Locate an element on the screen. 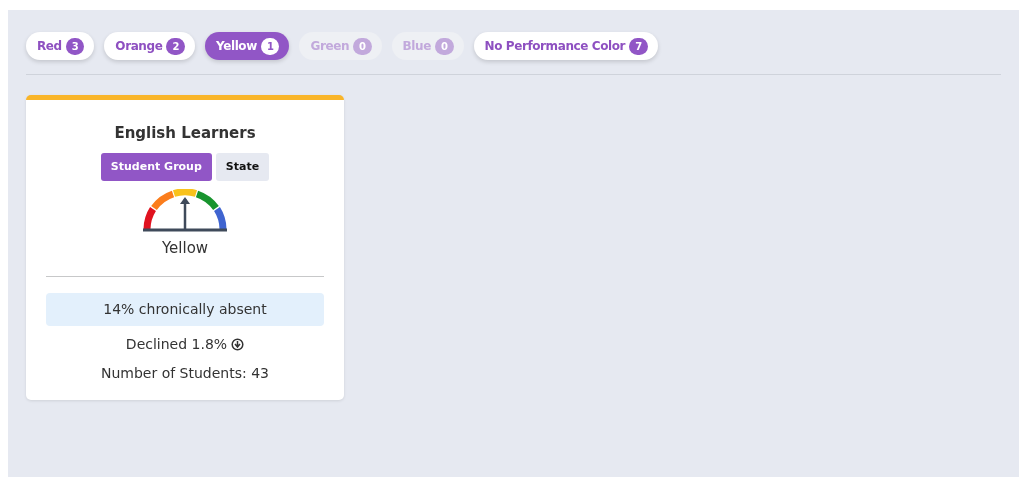 The image size is (1021, 477). performance-label: Yellow is located at coordinates (185, 248).